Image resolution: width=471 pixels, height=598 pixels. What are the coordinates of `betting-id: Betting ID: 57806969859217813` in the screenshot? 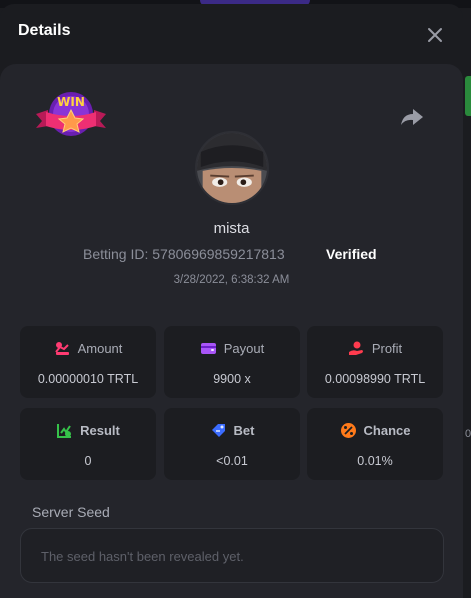 It's located at (184, 254).